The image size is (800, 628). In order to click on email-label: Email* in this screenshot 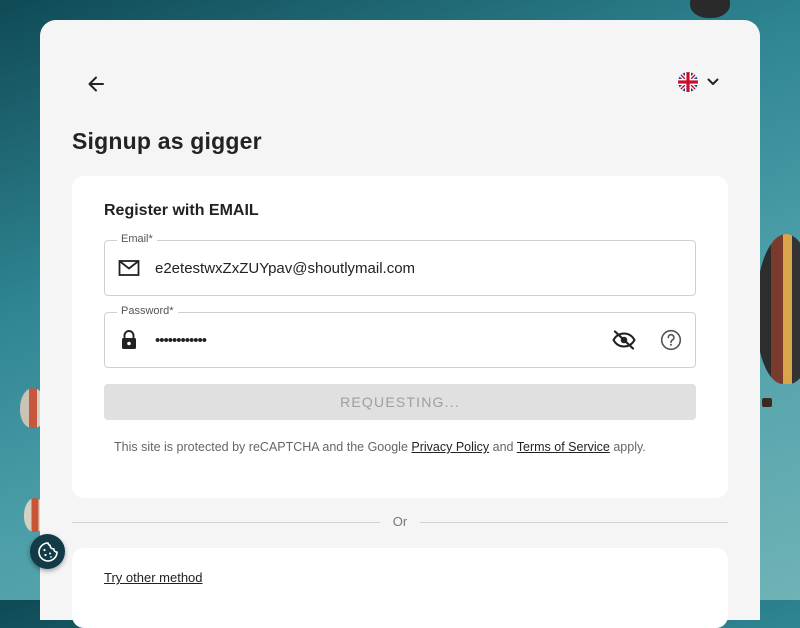, I will do `click(137, 239)`.